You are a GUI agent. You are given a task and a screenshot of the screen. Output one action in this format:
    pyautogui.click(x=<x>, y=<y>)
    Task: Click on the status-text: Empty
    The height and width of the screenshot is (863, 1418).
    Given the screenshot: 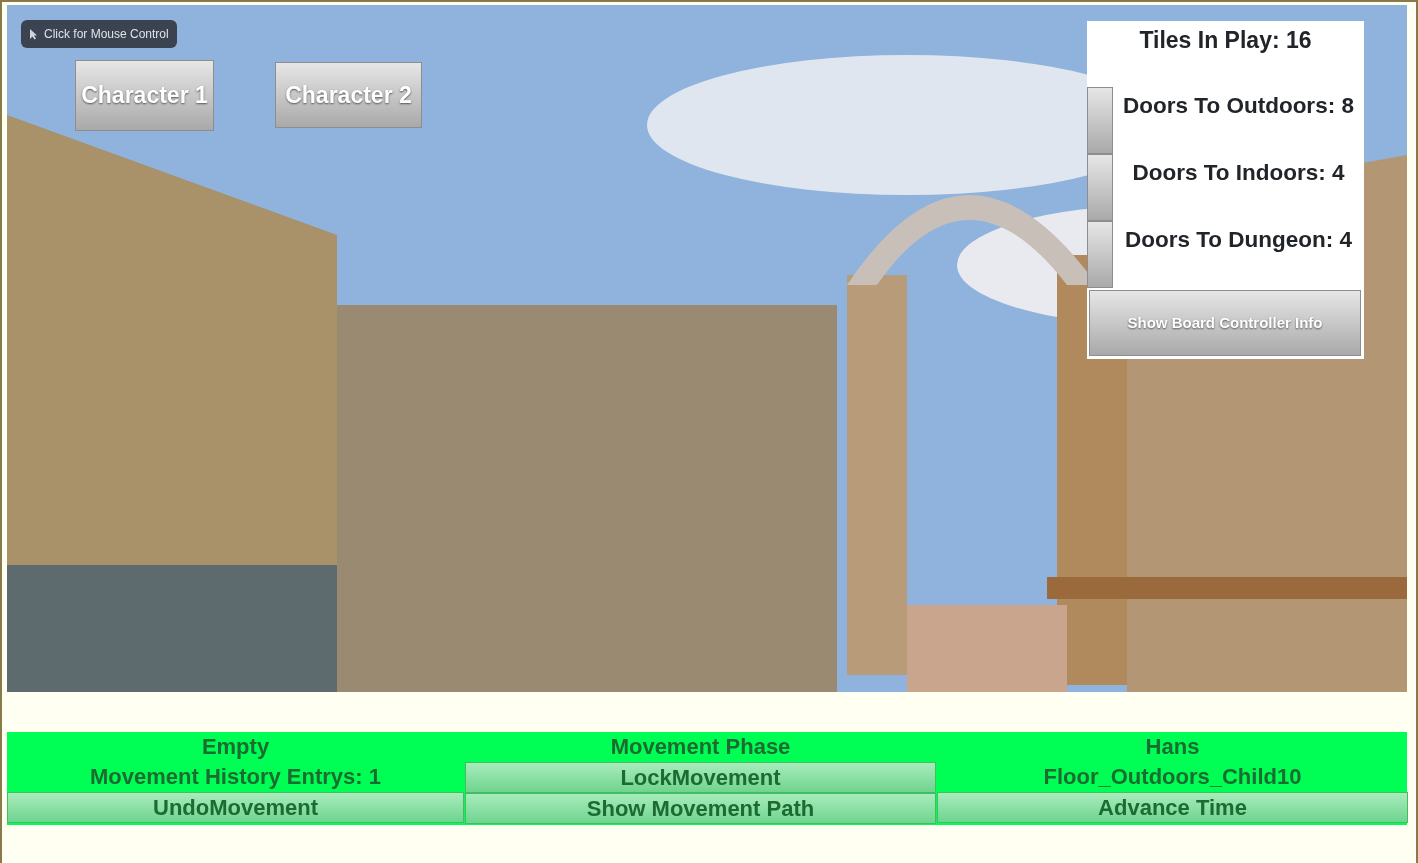 What is the action you would take?
    pyautogui.click(x=235, y=747)
    